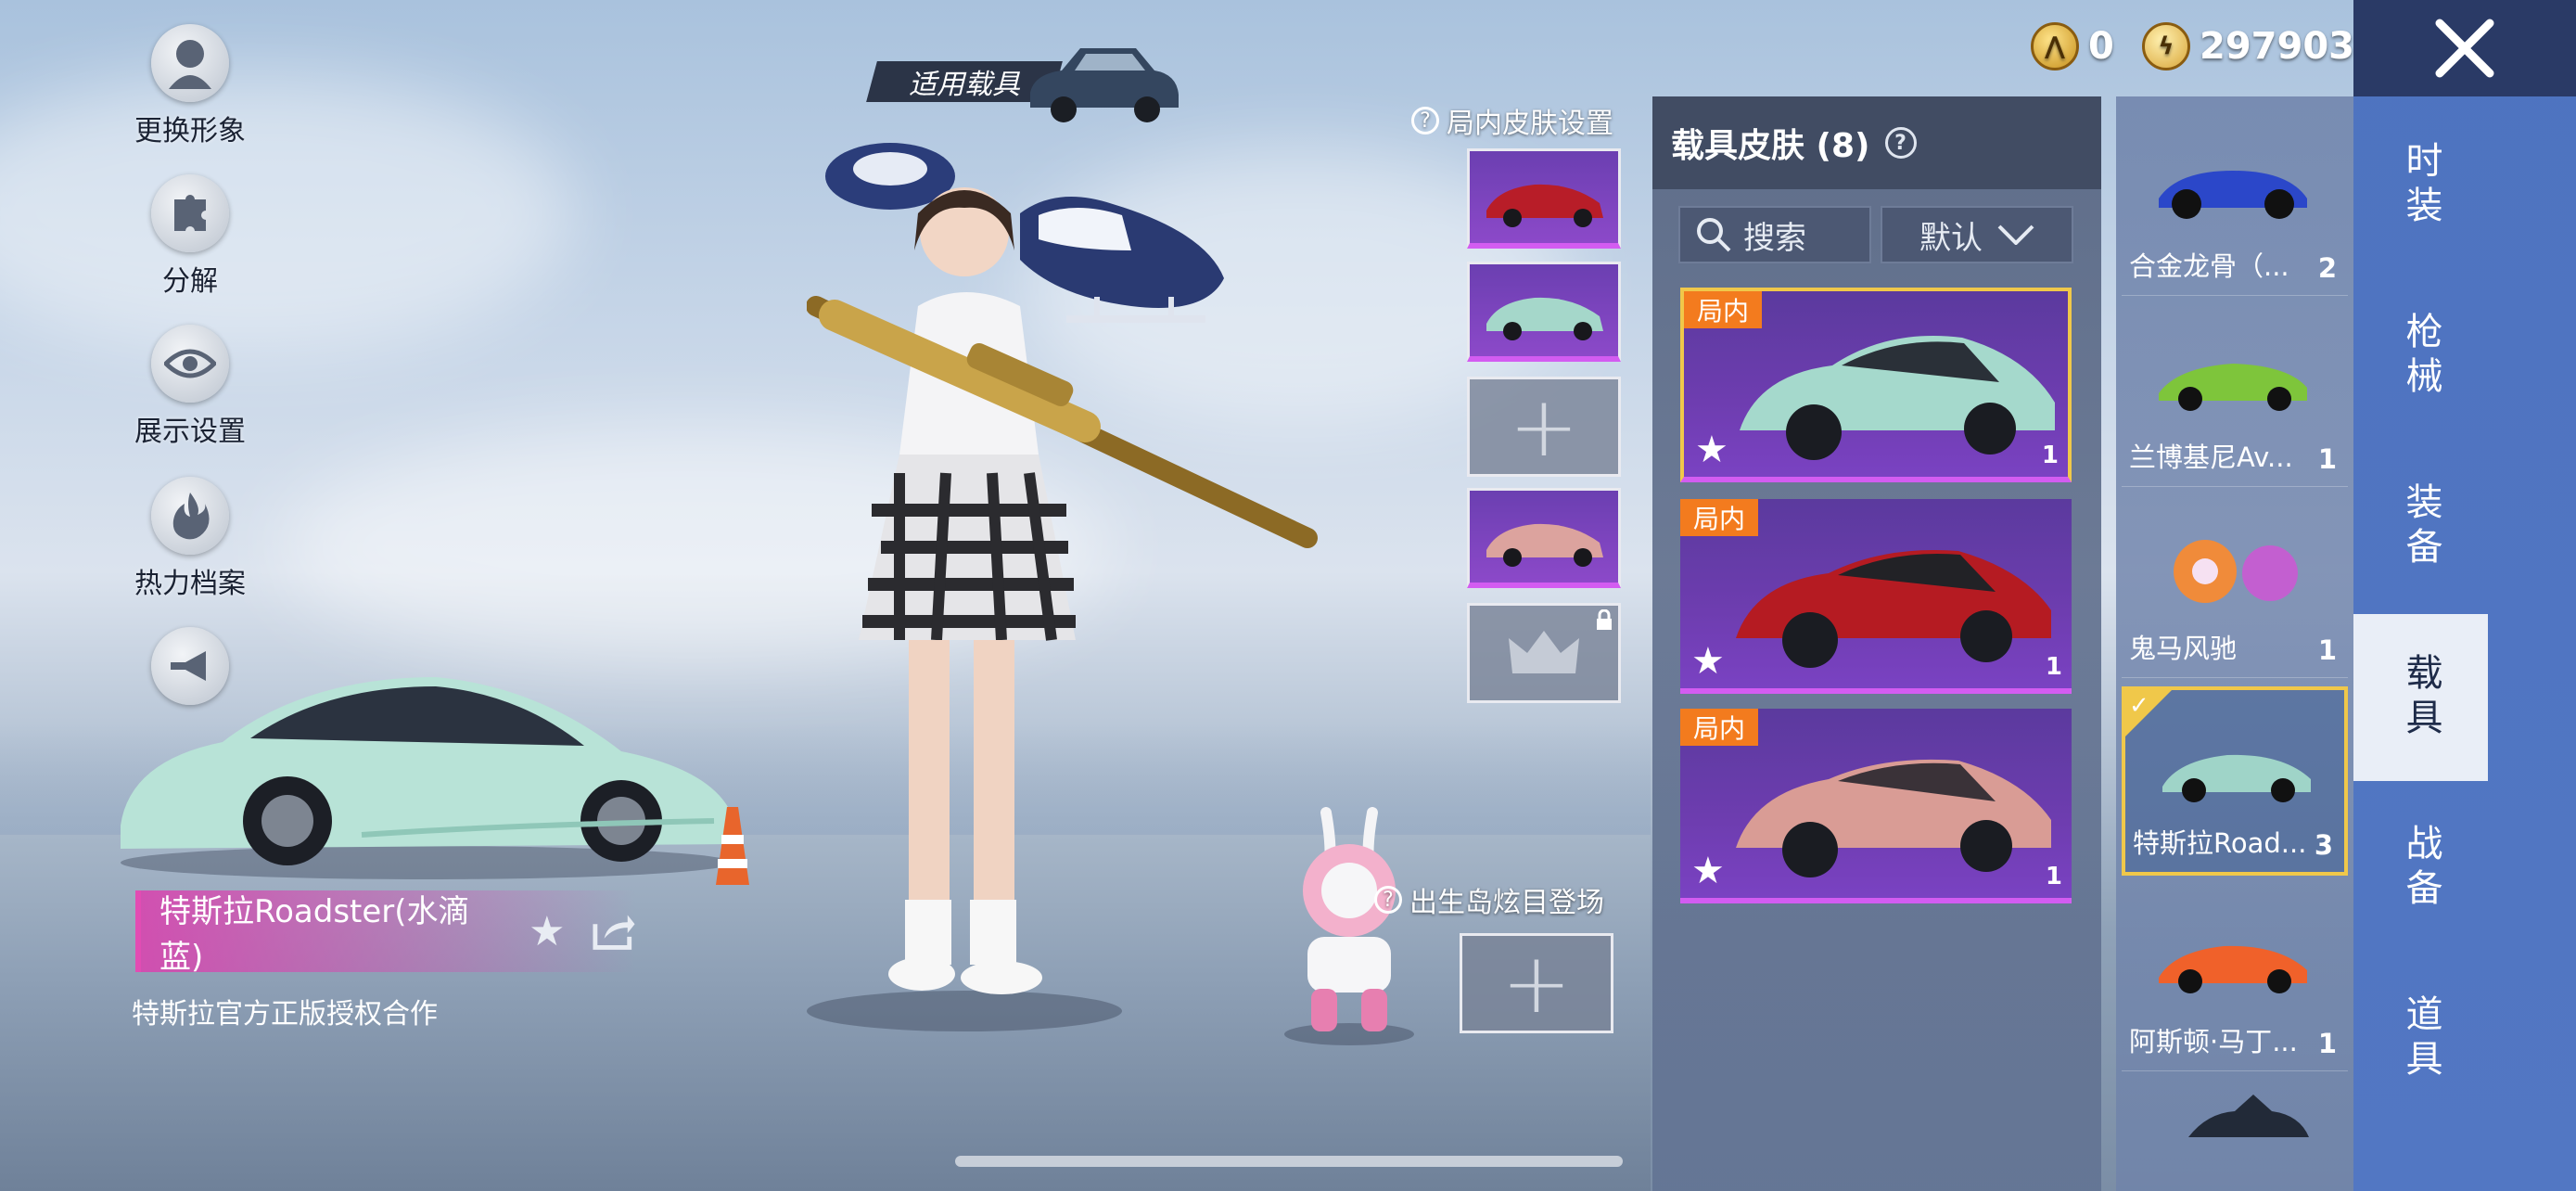  I want to click on check-icon: ✓, so click(2139, 706).